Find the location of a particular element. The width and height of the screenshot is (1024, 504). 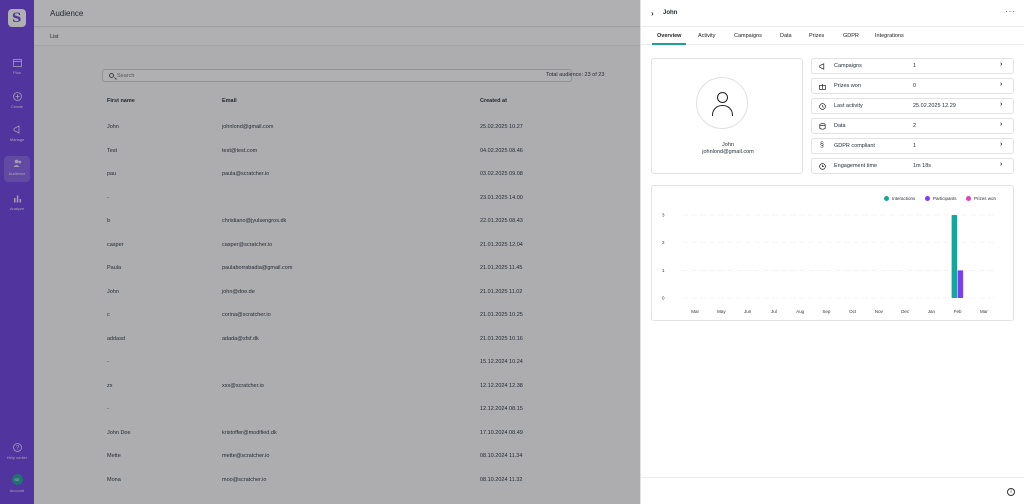

drawer-title: John is located at coordinates (670, 13).